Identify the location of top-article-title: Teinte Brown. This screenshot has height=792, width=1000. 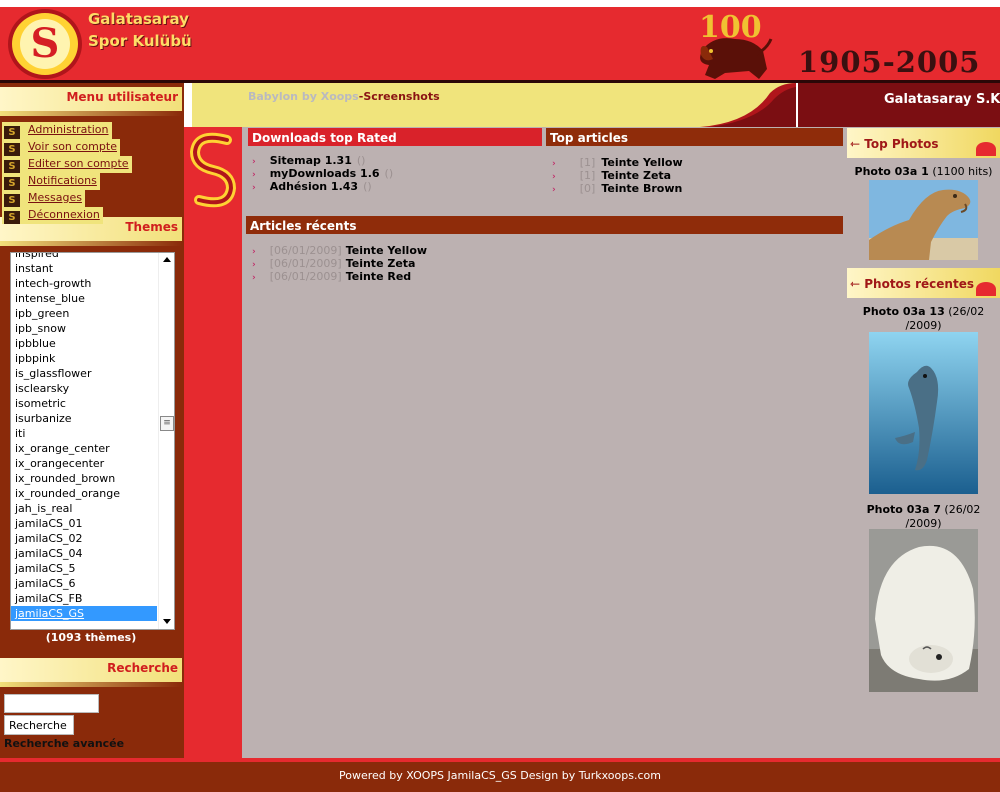
(641, 188).